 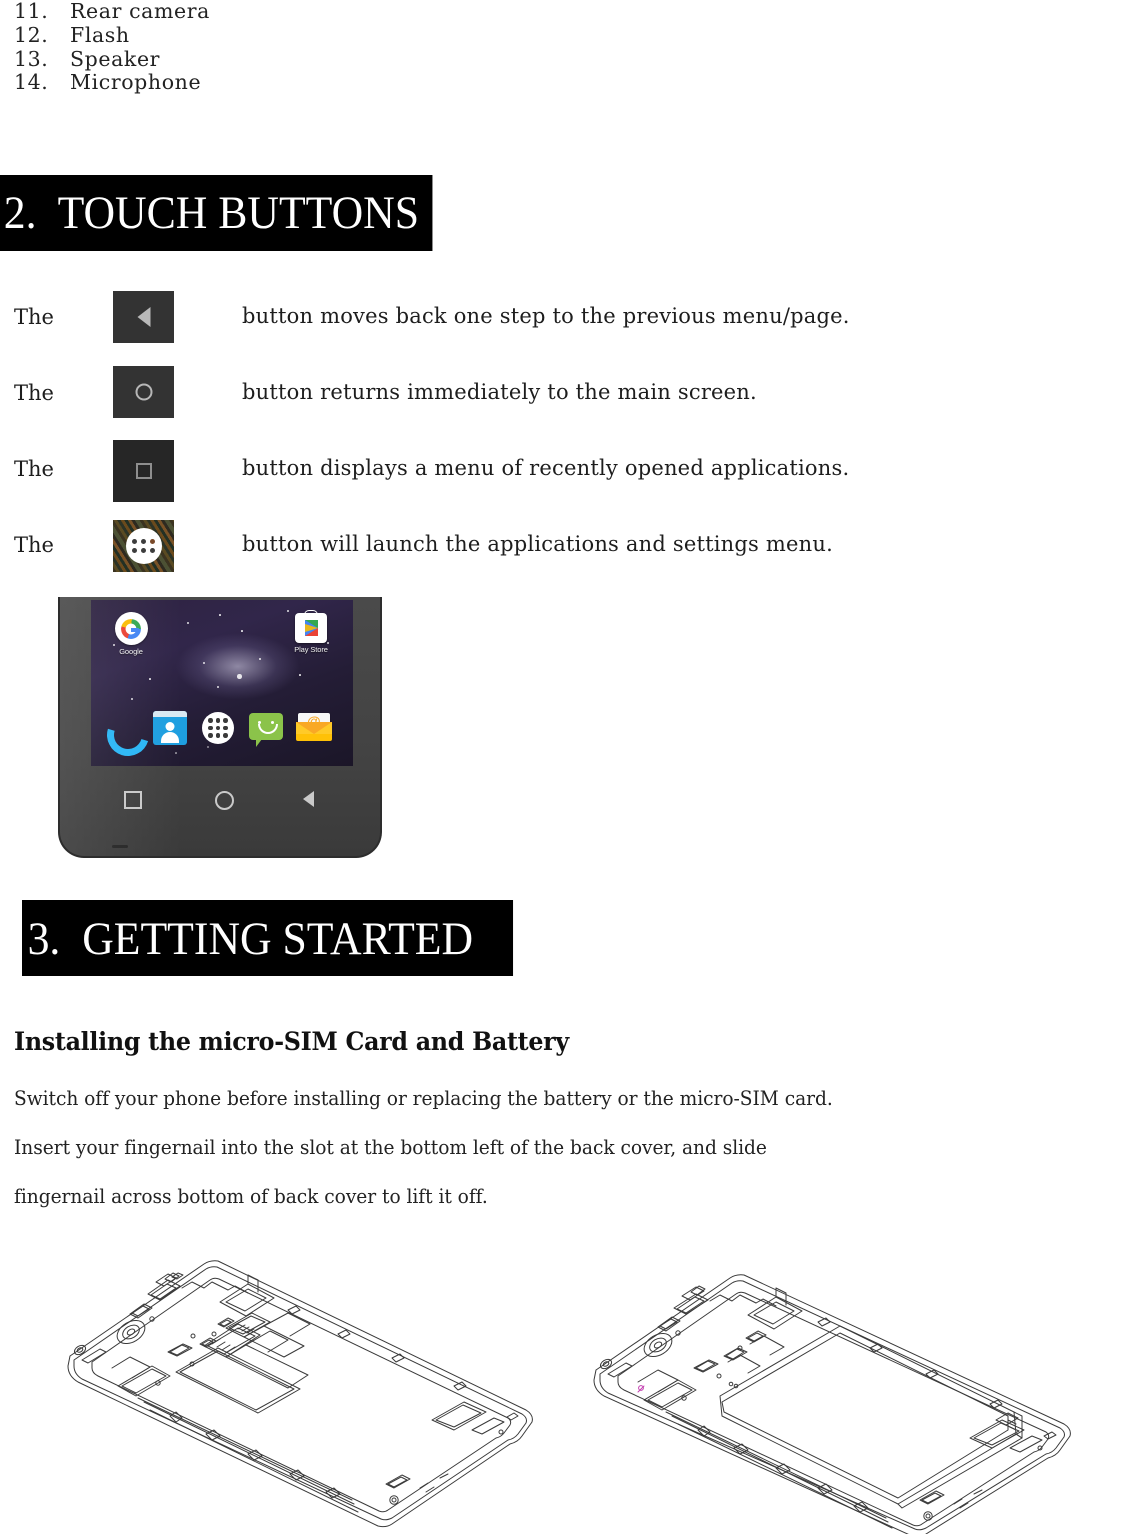 I want to click on recents-button-icon, so click(x=143, y=471).